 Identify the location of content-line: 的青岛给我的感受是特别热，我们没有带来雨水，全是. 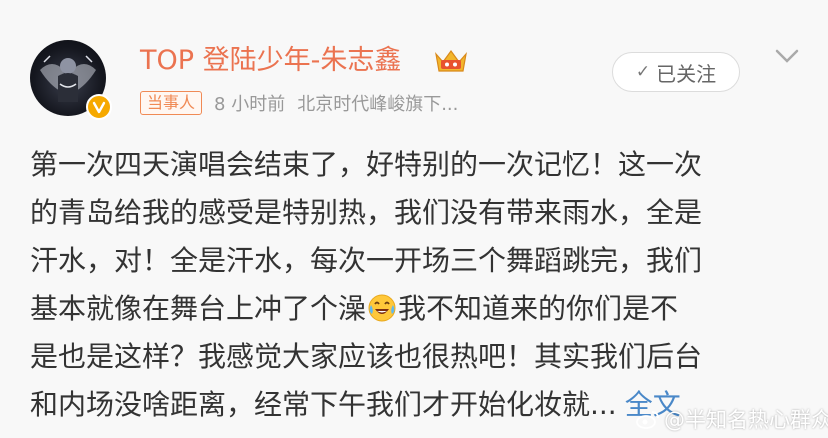
(366, 212).